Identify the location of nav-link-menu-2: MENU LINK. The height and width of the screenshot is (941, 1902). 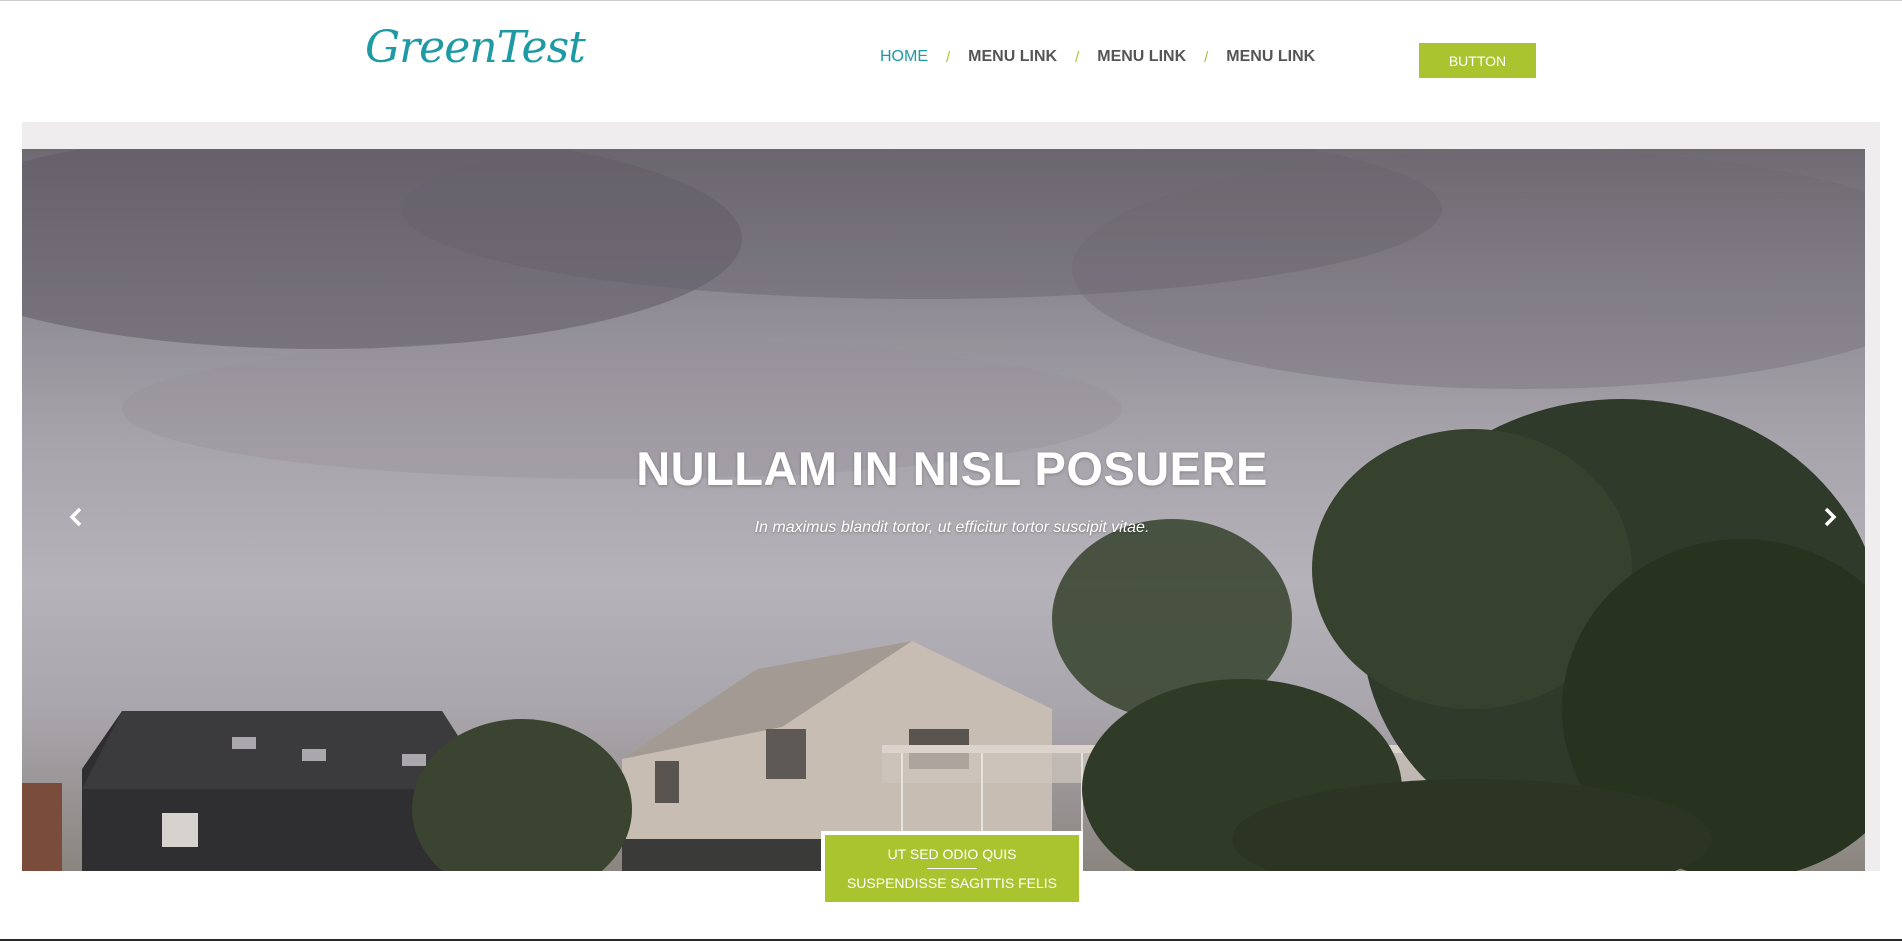
(1141, 57).